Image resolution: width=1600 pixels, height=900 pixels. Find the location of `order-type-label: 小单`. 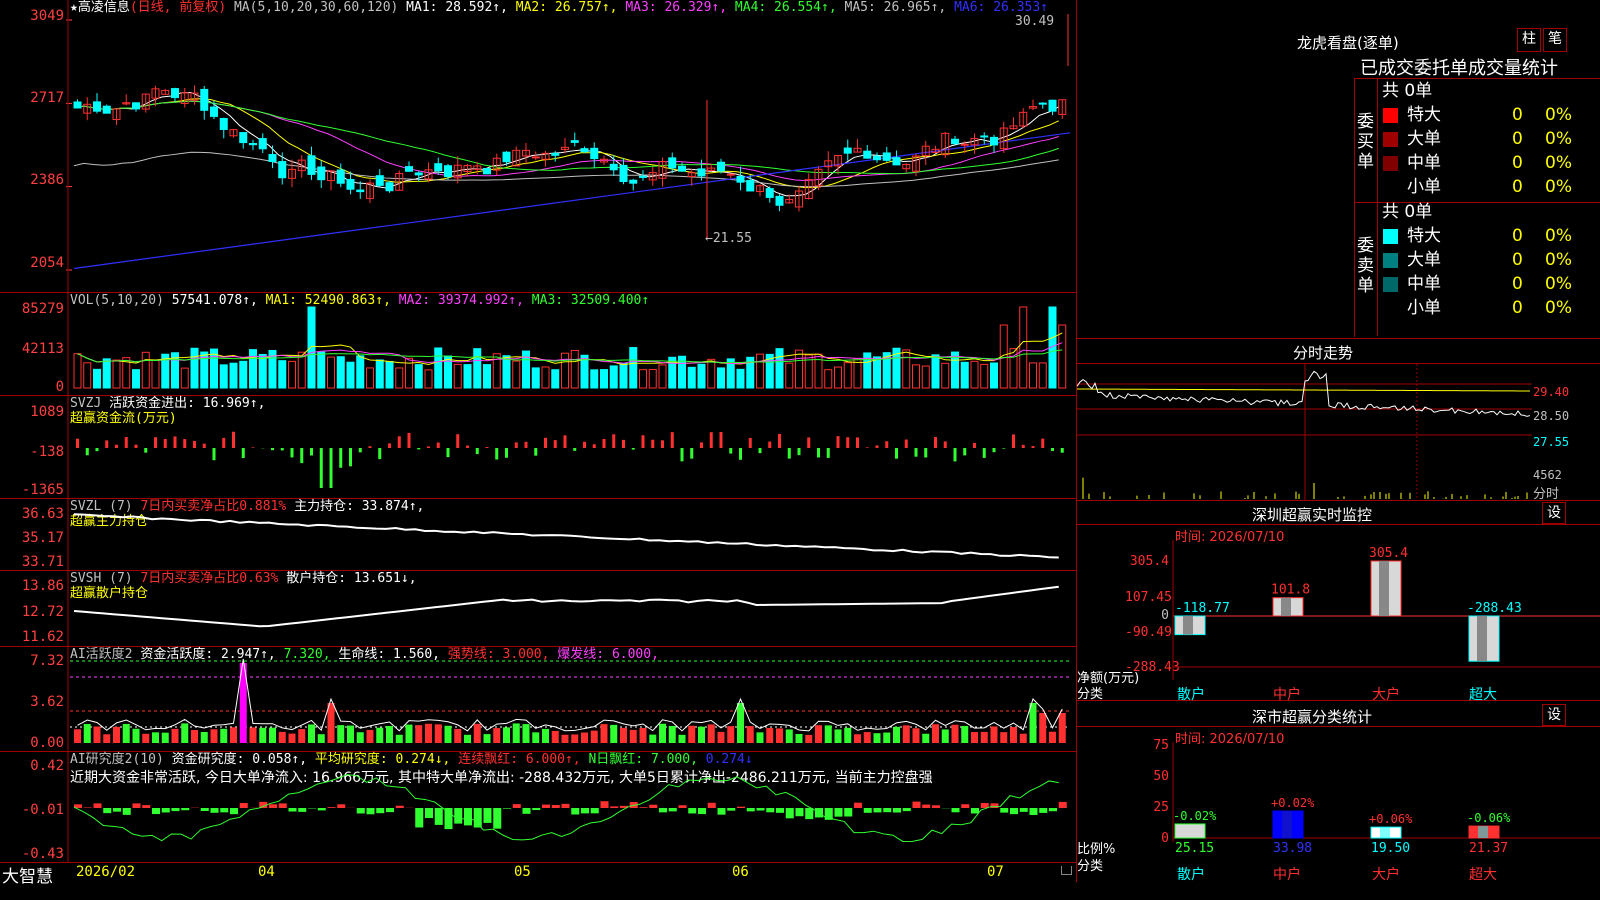

order-type-label: 小单 is located at coordinates (1424, 308).